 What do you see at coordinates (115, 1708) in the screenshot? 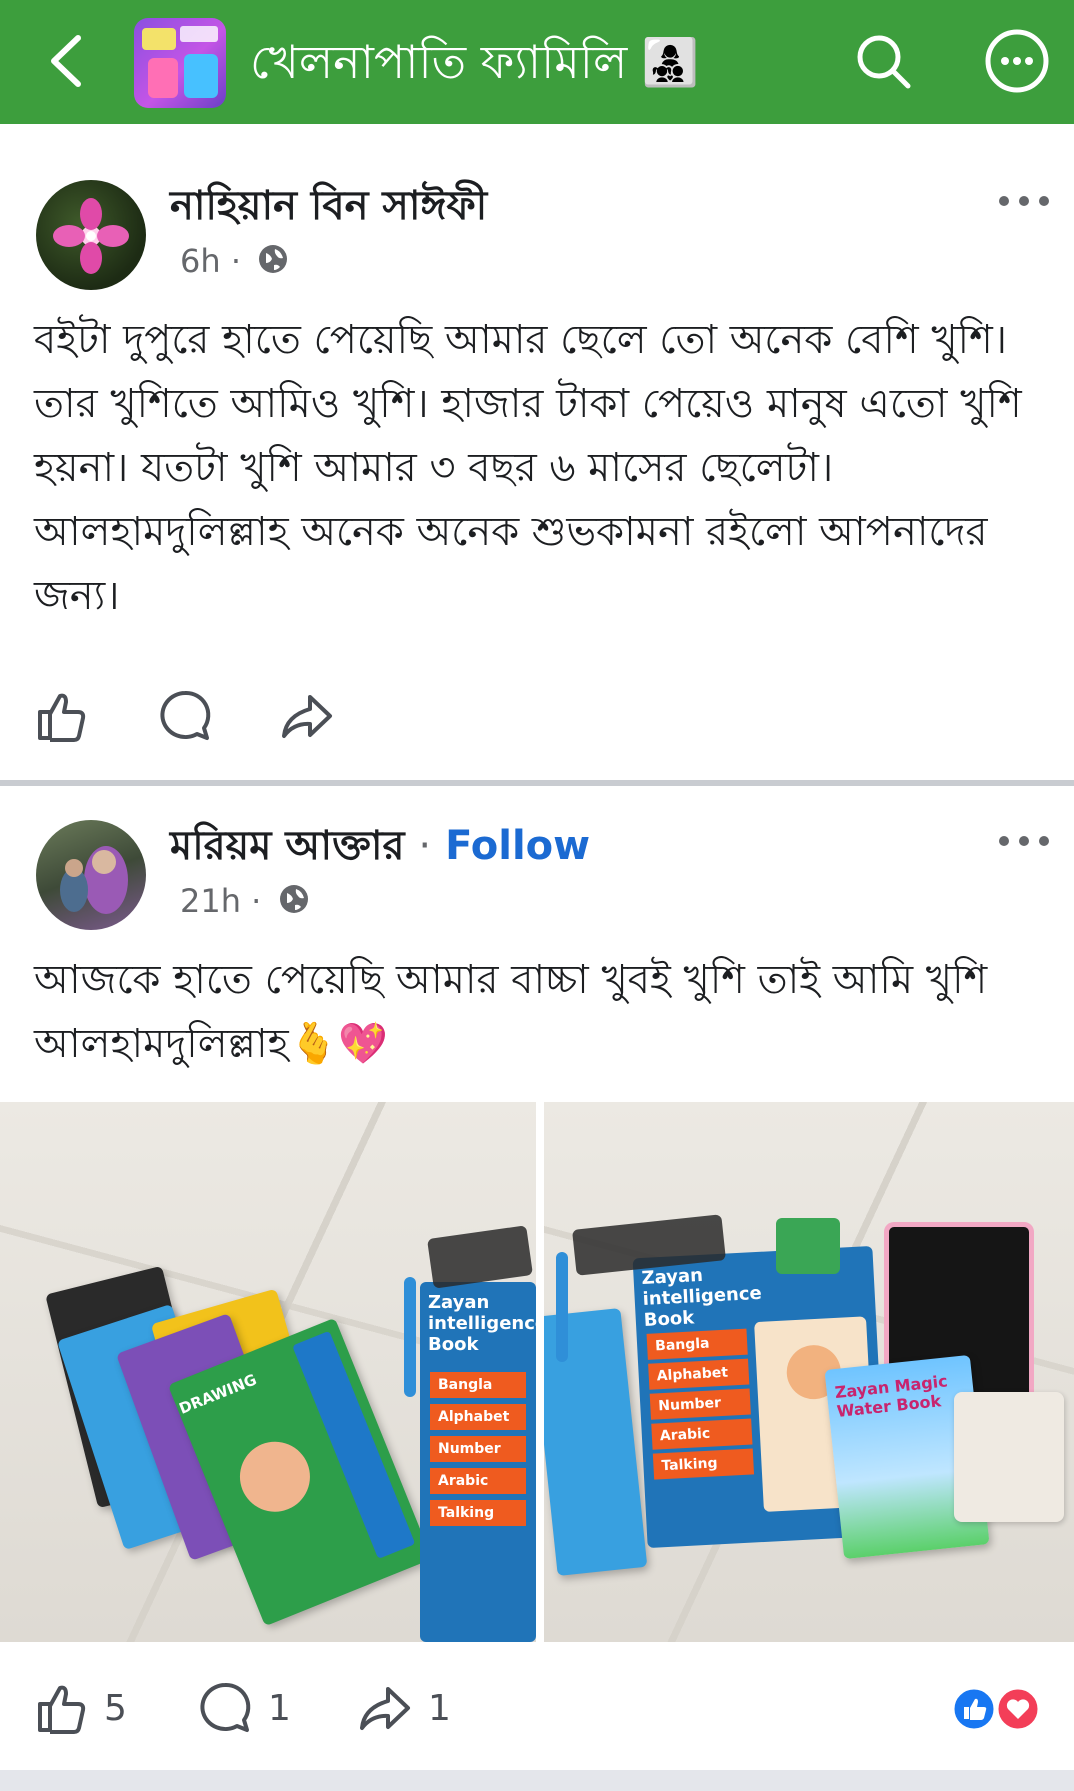
I see `like-count: 5` at bounding box center [115, 1708].